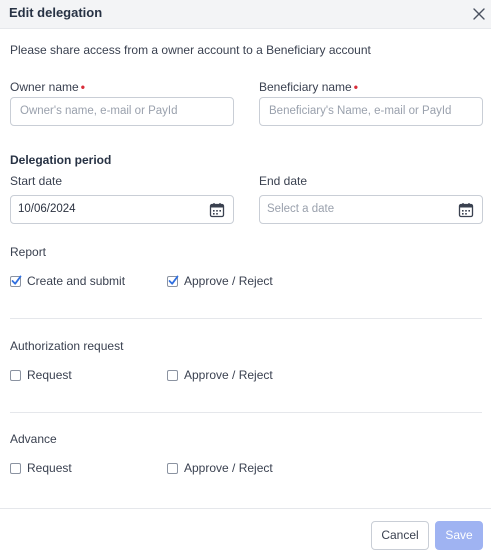 Image resolution: width=491 pixels, height=558 pixels. What do you see at coordinates (308, 87) in the screenshot?
I see `beneficiary-name-label: Beneficiary name •` at bounding box center [308, 87].